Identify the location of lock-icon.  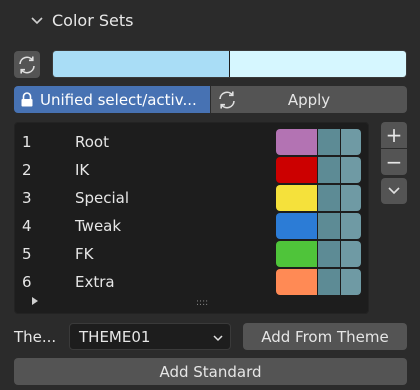
(27, 99).